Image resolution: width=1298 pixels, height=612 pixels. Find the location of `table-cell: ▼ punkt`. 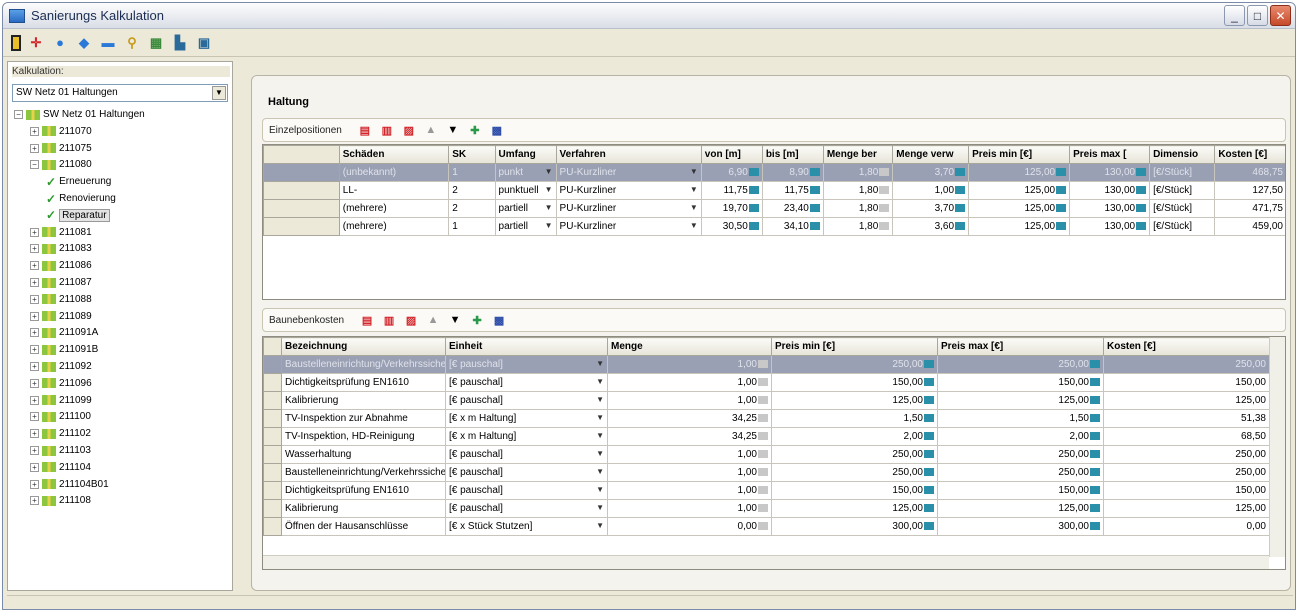

table-cell: ▼ punkt is located at coordinates (525, 172).